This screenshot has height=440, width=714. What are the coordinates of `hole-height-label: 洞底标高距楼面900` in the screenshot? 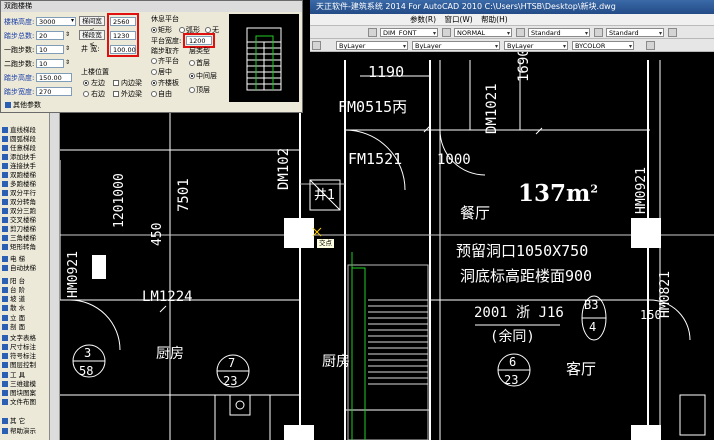 It's located at (526, 276).